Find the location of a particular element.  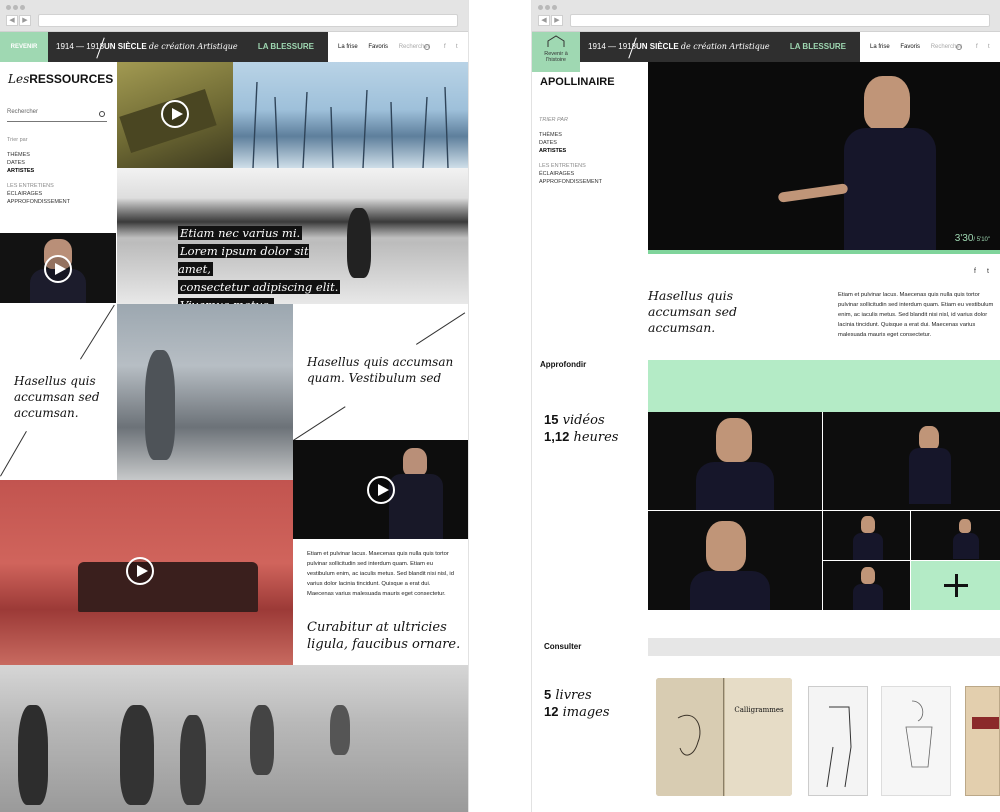

headline-line: consectetur adipiscing elit. is located at coordinates (259, 287).